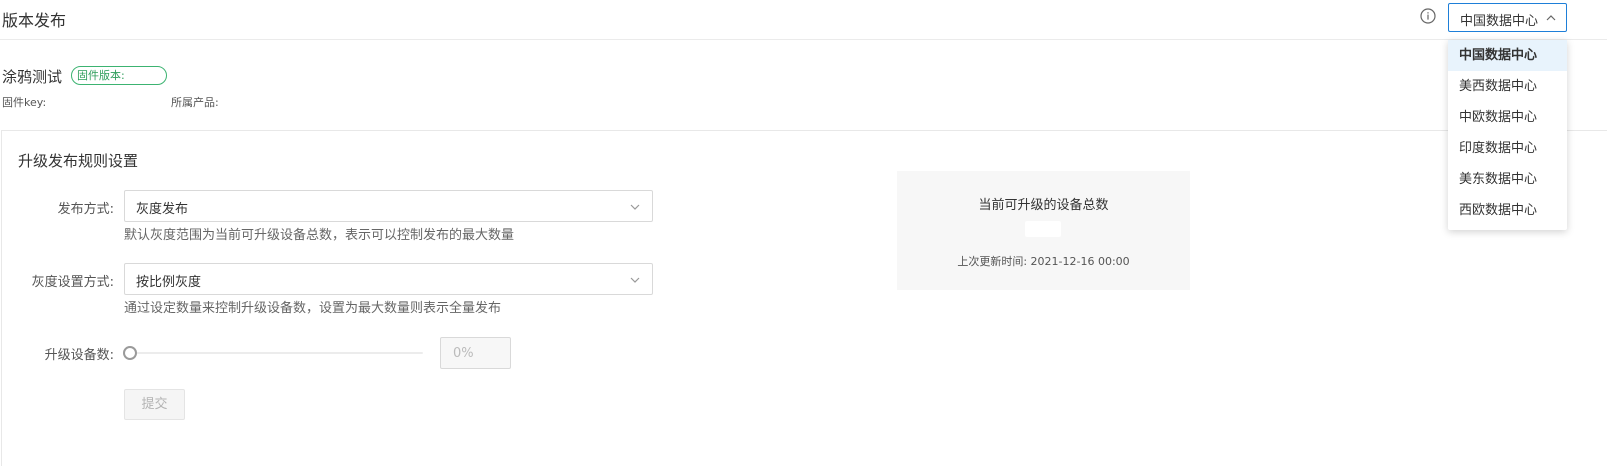 Image resolution: width=1607 pixels, height=466 pixels. What do you see at coordinates (274, 353) in the screenshot?
I see `device-count-slider-track` at bounding box center [274, 353].